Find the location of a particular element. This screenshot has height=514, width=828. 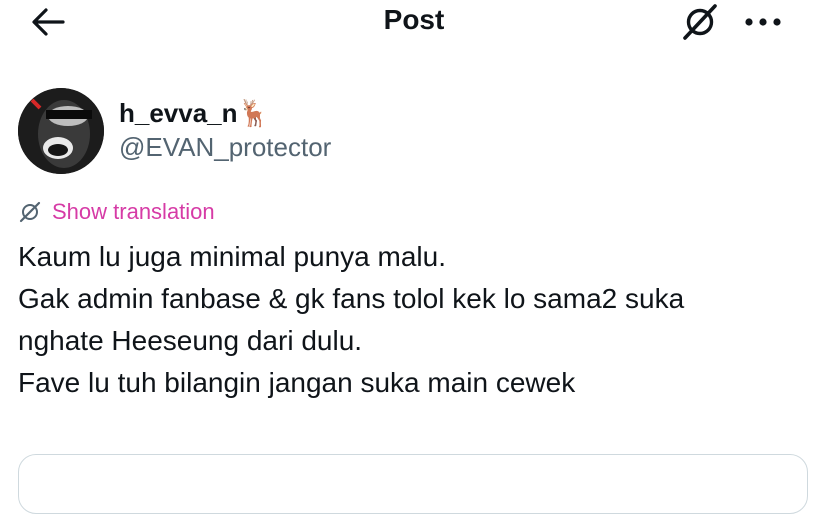

author-display-name: h_evva_n🦌 is located at coordinates (194, 113).